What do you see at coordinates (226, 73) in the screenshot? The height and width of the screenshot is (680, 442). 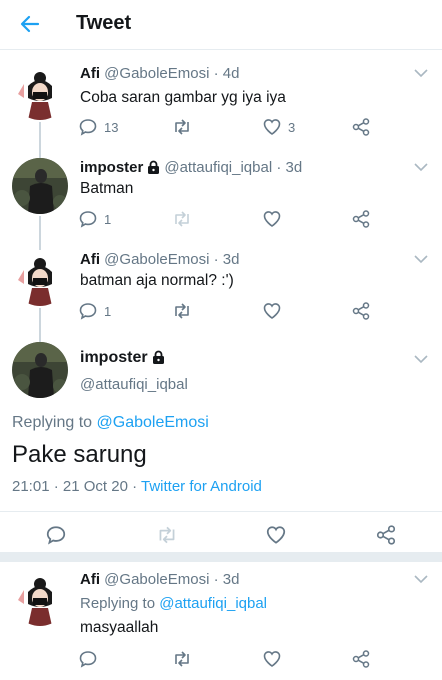 I see `tweet-time: · 4d` at bounding box center [226, 73].